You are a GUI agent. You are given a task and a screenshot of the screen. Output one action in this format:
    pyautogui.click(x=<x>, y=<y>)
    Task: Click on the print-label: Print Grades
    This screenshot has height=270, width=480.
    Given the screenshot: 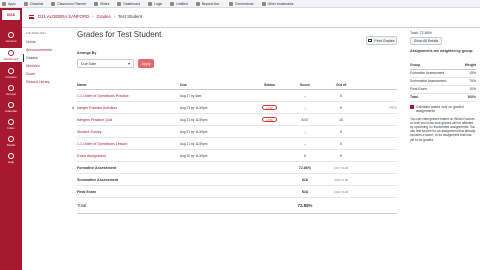 What is the action you would take?
    pyautogui.click(x=384, y=40)
    